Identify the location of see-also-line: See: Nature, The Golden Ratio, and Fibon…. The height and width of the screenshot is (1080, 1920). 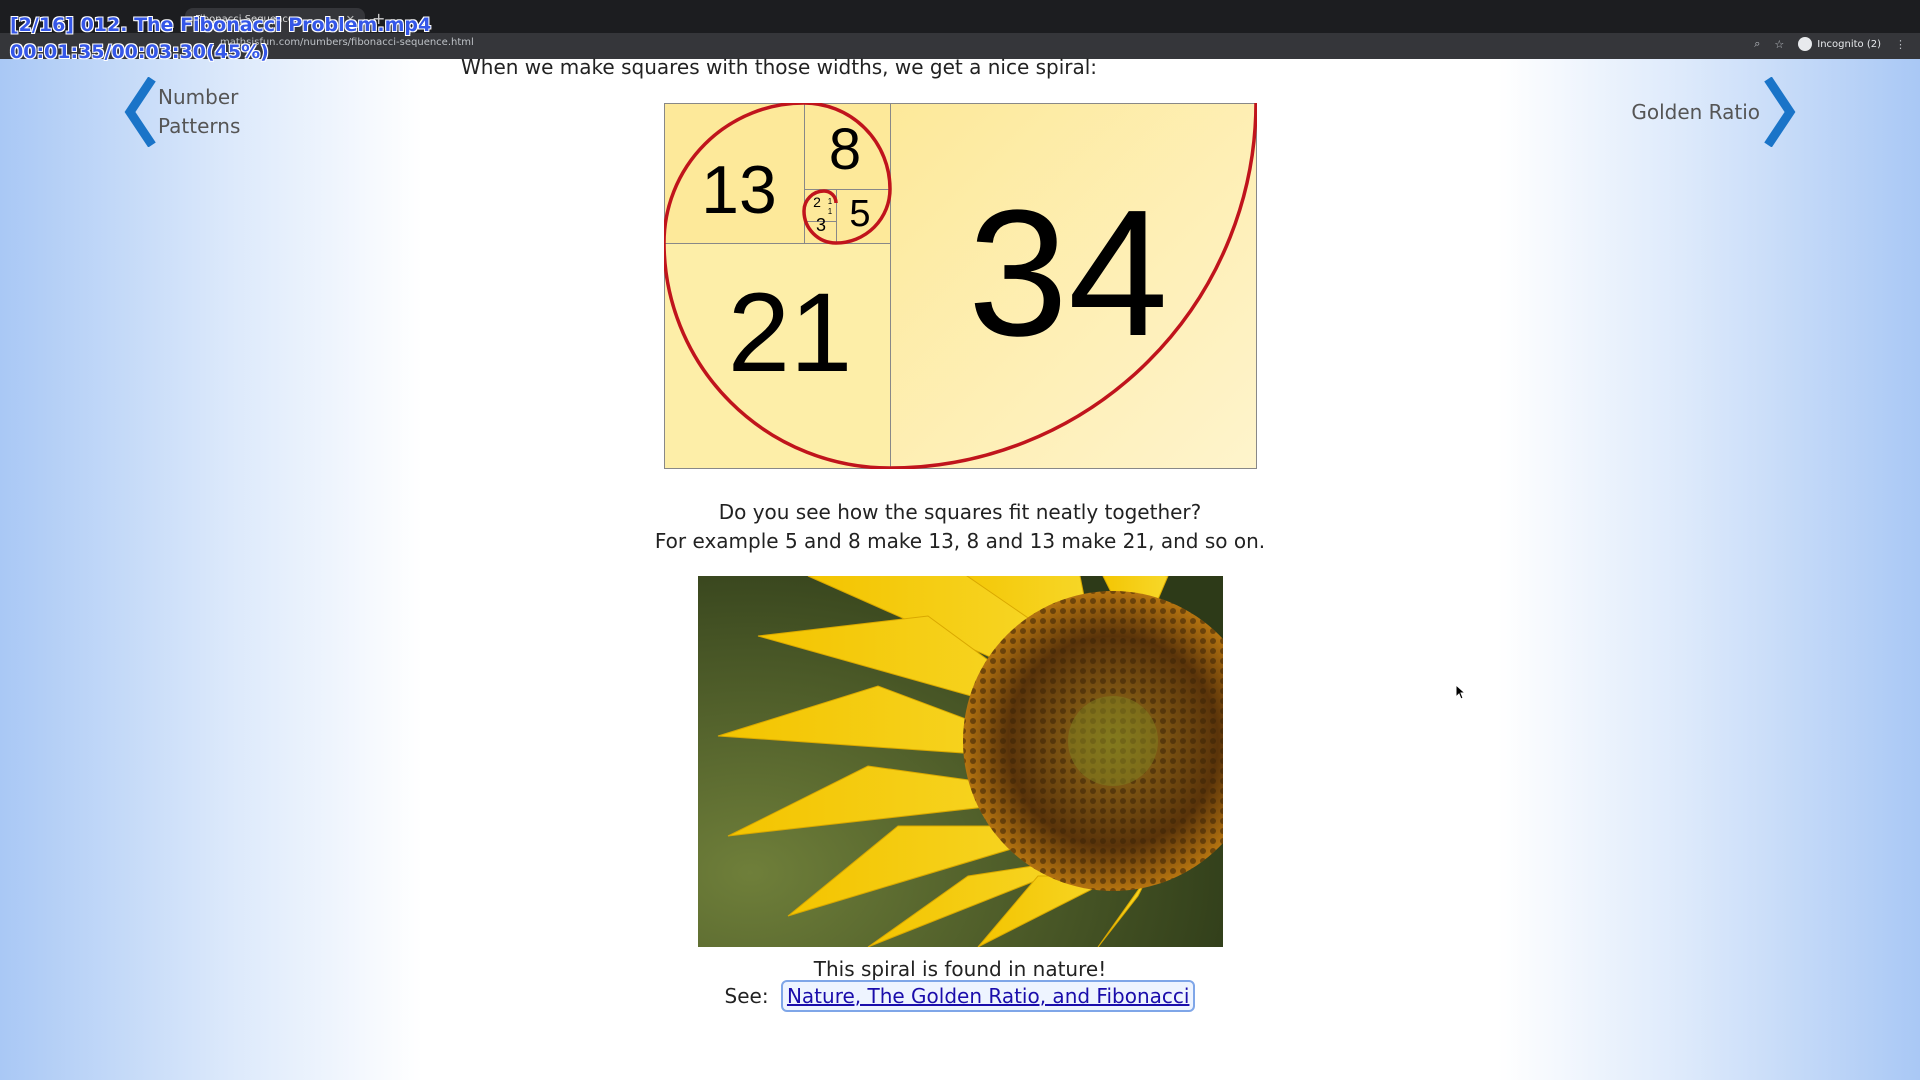
(960, 996).